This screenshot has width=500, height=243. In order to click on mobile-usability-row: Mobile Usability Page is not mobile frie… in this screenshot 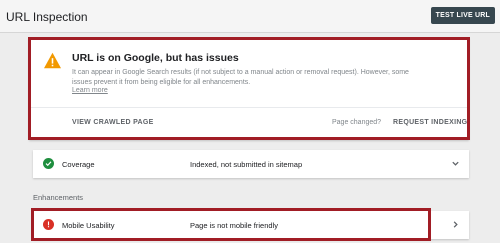, I will do `click(251, 225)`.